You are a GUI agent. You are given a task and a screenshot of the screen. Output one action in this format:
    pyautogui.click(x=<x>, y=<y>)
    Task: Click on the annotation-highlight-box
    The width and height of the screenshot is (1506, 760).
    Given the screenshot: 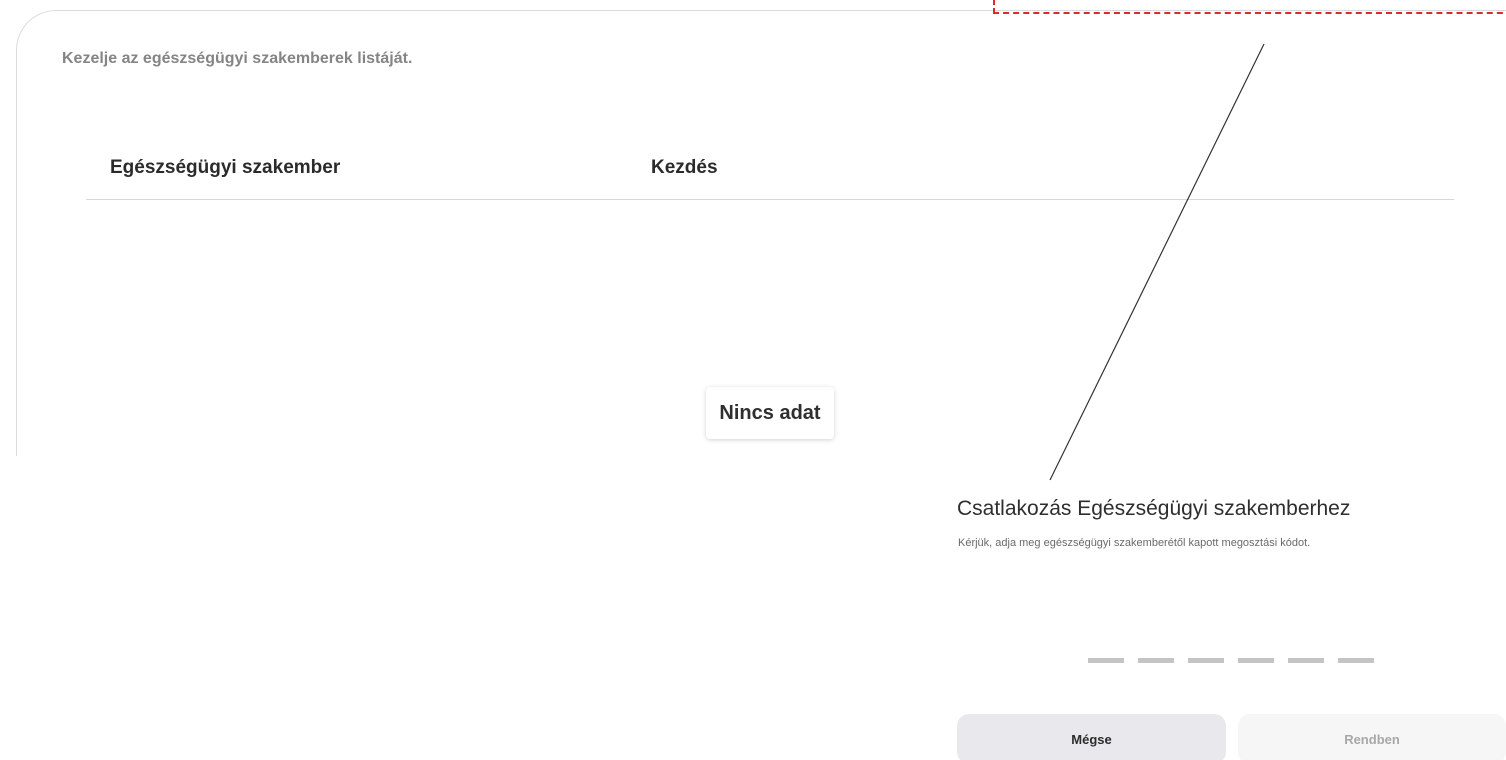 What is the action you would take?
    pyautogui.click(x=1249, y=7)
    